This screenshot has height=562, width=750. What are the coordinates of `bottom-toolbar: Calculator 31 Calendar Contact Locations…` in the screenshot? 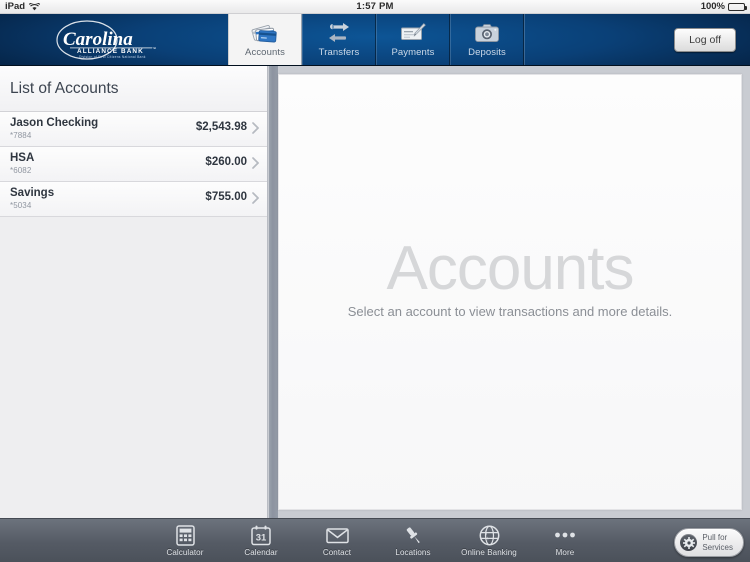 It's located at (375, 540).